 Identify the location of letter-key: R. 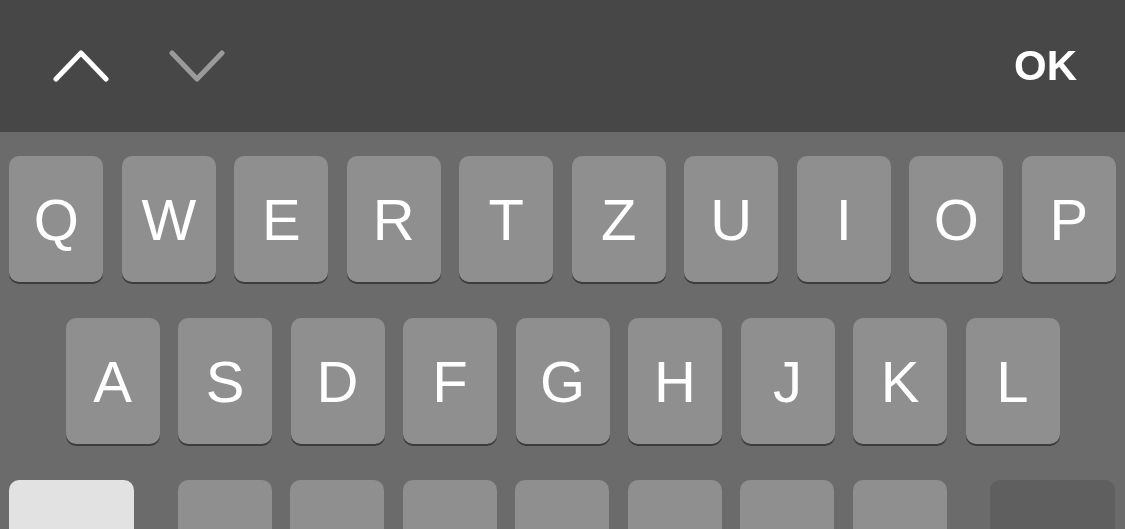
(393, 219).